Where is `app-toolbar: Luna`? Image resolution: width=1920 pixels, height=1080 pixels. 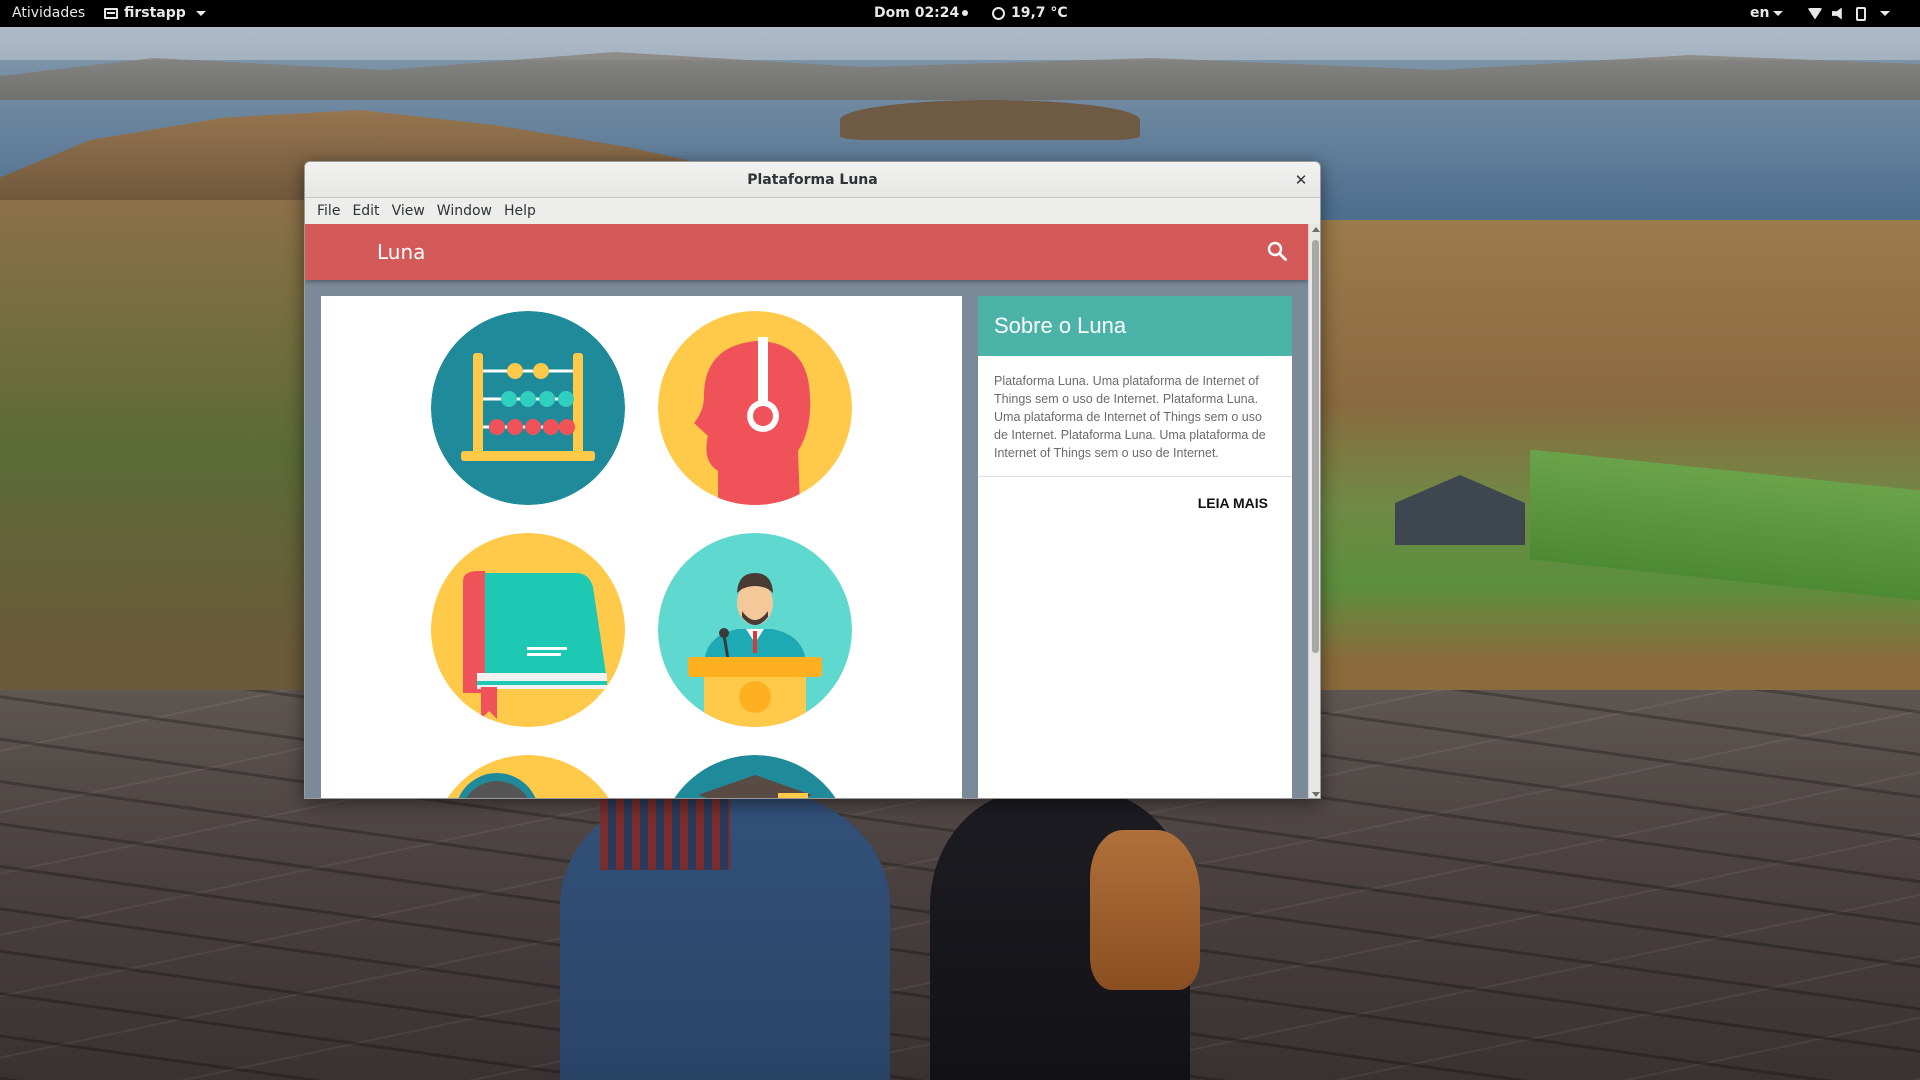
app-toolbar: Luna is located at coordinates (806, 252).